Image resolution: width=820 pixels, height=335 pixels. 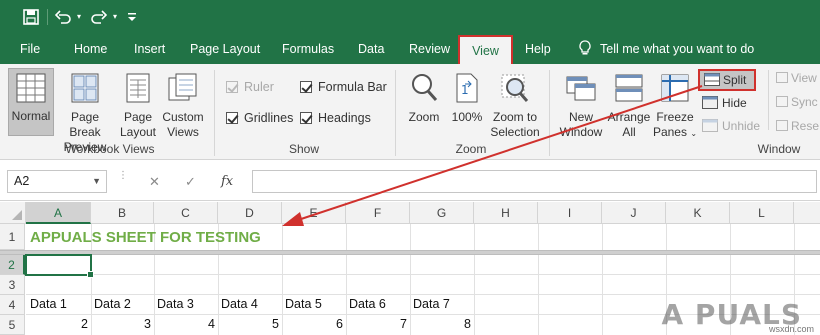 I want to click on row-header-1: 1, so click(x=12, y=237).